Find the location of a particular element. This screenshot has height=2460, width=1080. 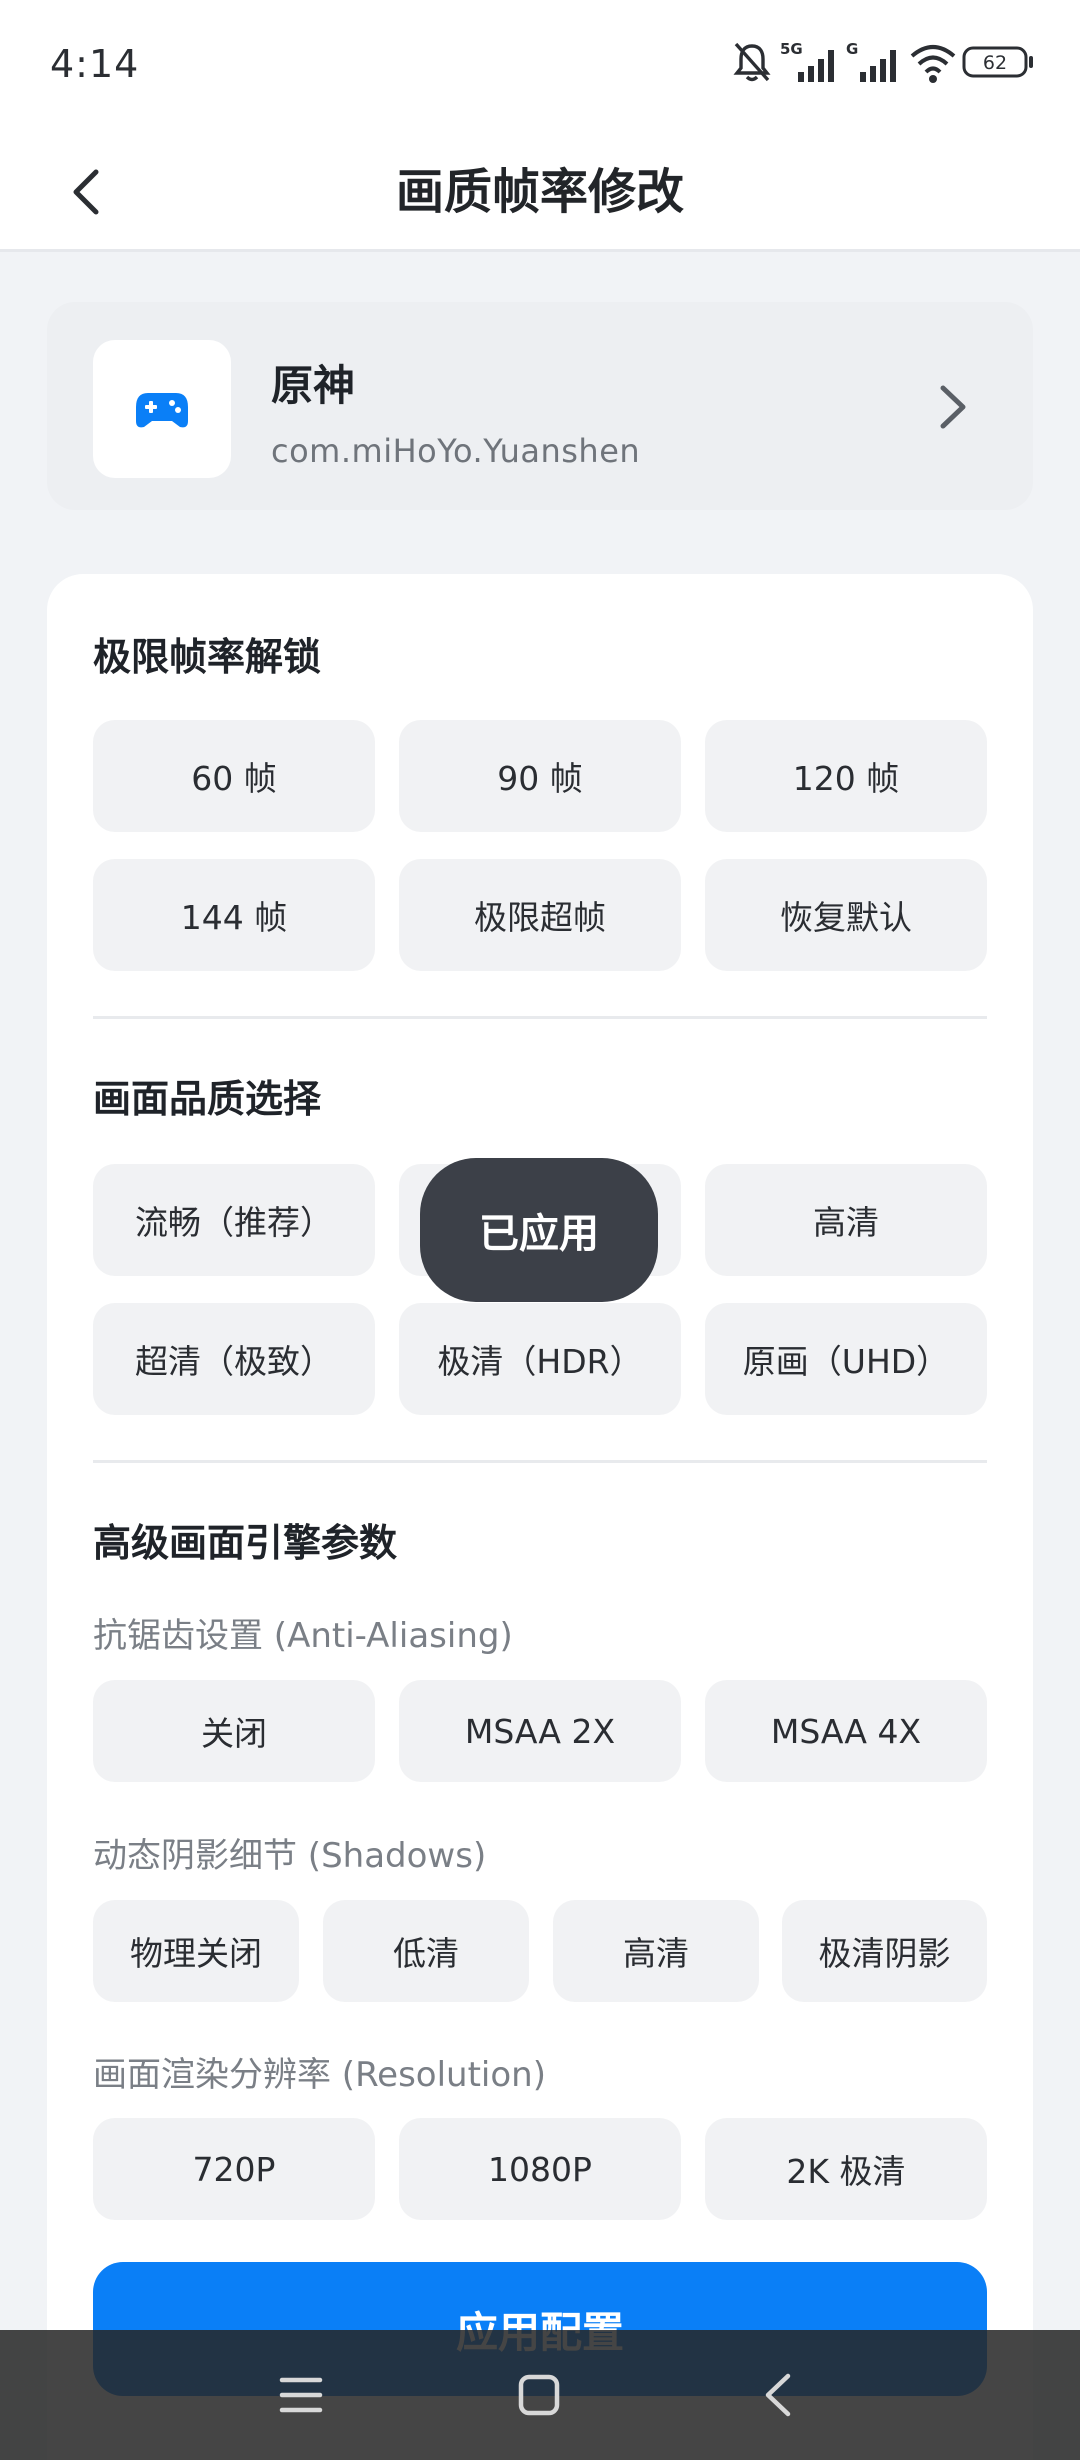

battery-level: 62 is located at coordinates (995, 63).